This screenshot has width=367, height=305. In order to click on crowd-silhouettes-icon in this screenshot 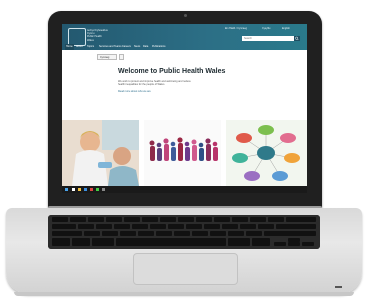, I will do `click(182, 153)`.